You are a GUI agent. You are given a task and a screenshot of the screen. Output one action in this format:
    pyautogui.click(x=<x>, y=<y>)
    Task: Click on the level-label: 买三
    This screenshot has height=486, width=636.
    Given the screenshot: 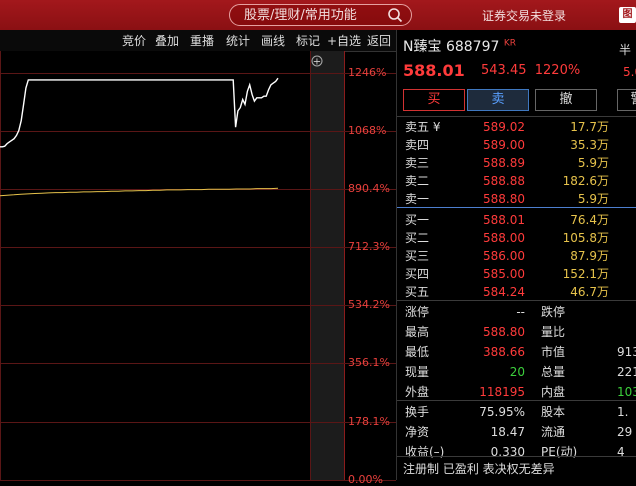 What is the action you would take?
    pyautogui.click(x=417, y=256)
    